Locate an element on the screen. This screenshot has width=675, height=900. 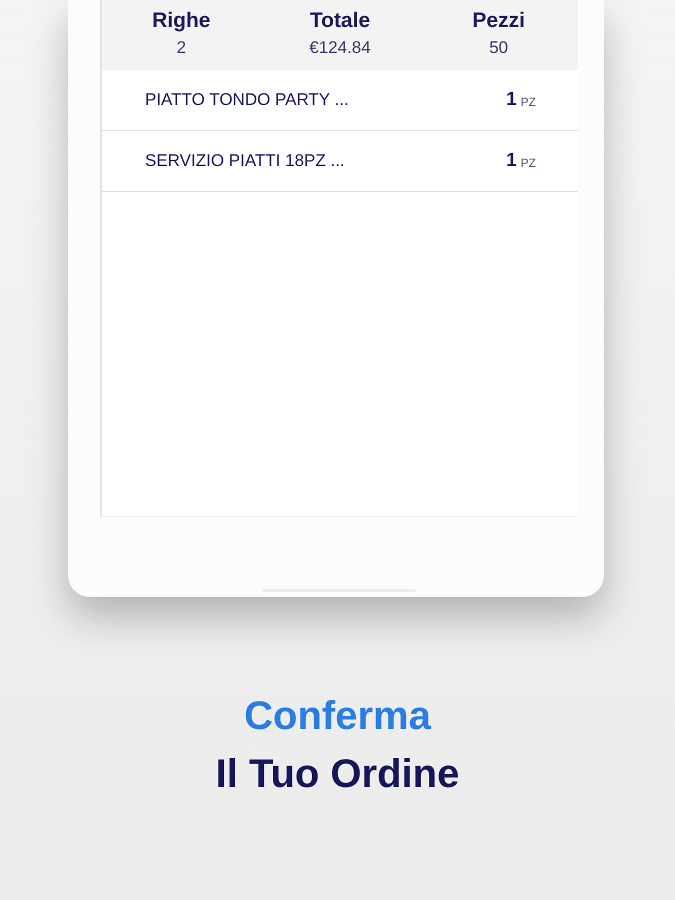
summary-value: €124.84 is located at coordinates (340, 47).